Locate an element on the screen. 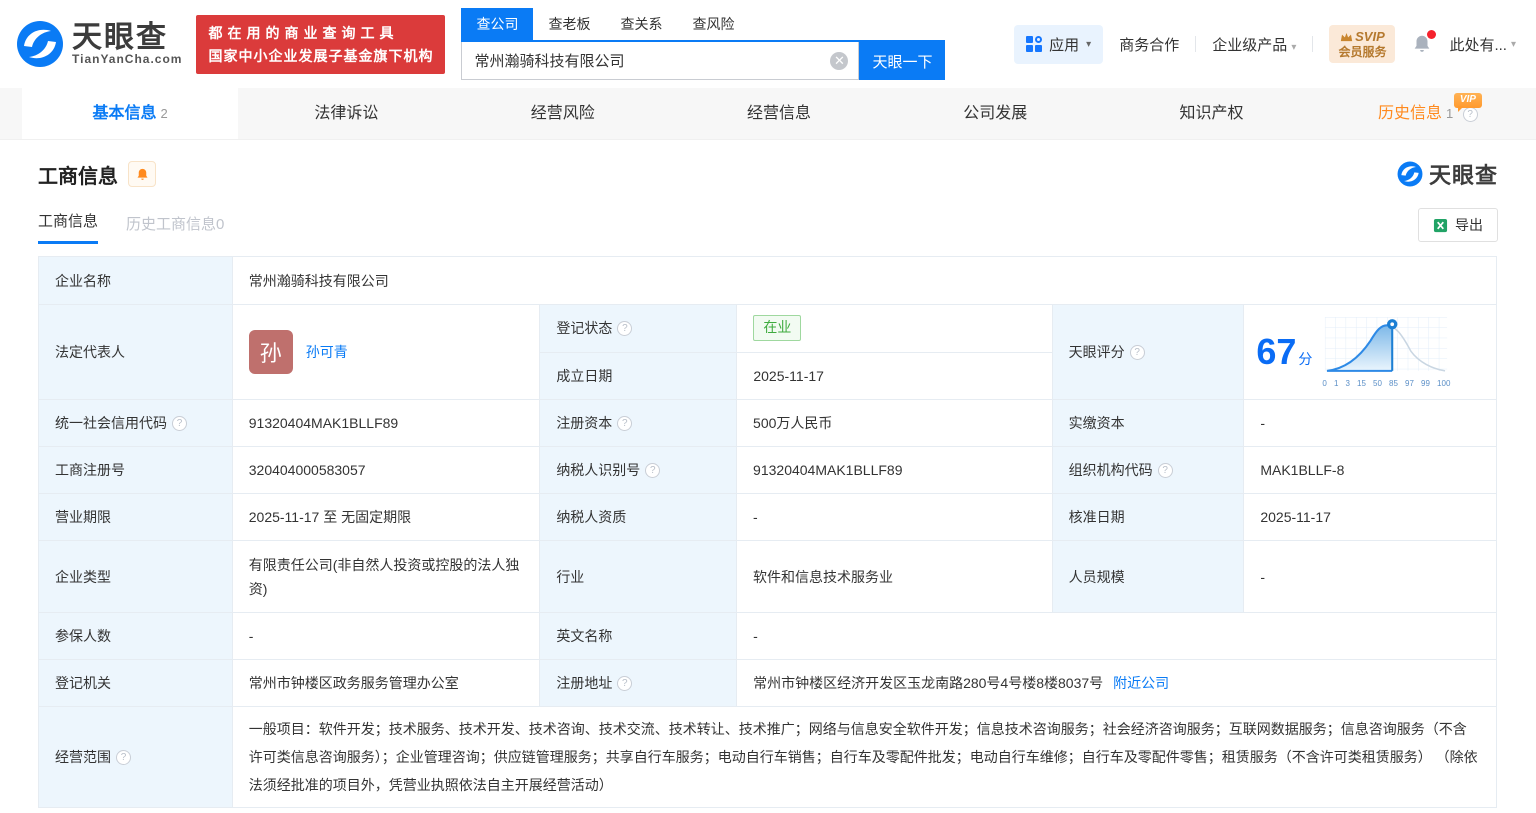 The image size is (1536, 813). insured-count-label: 参保人数 is located at coordinates (136, 636).